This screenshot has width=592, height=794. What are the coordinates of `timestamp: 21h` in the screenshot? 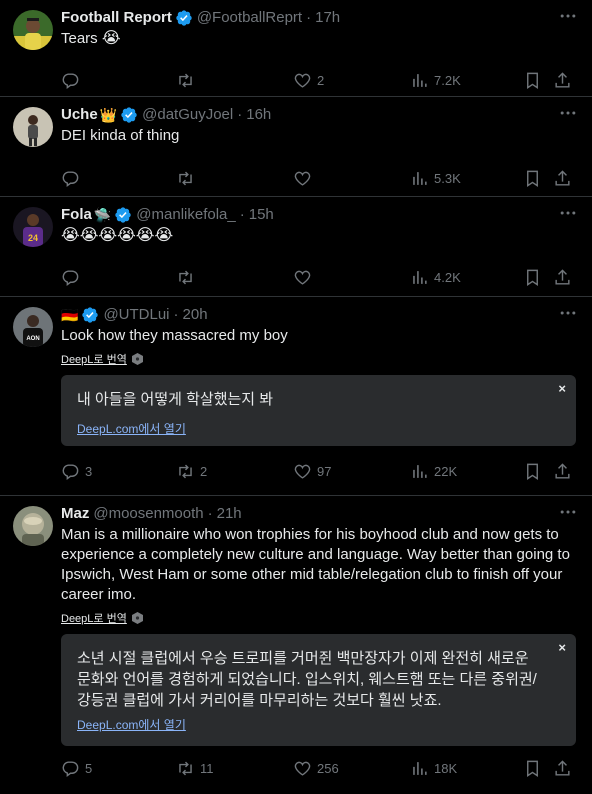 It's located at (229, 514).